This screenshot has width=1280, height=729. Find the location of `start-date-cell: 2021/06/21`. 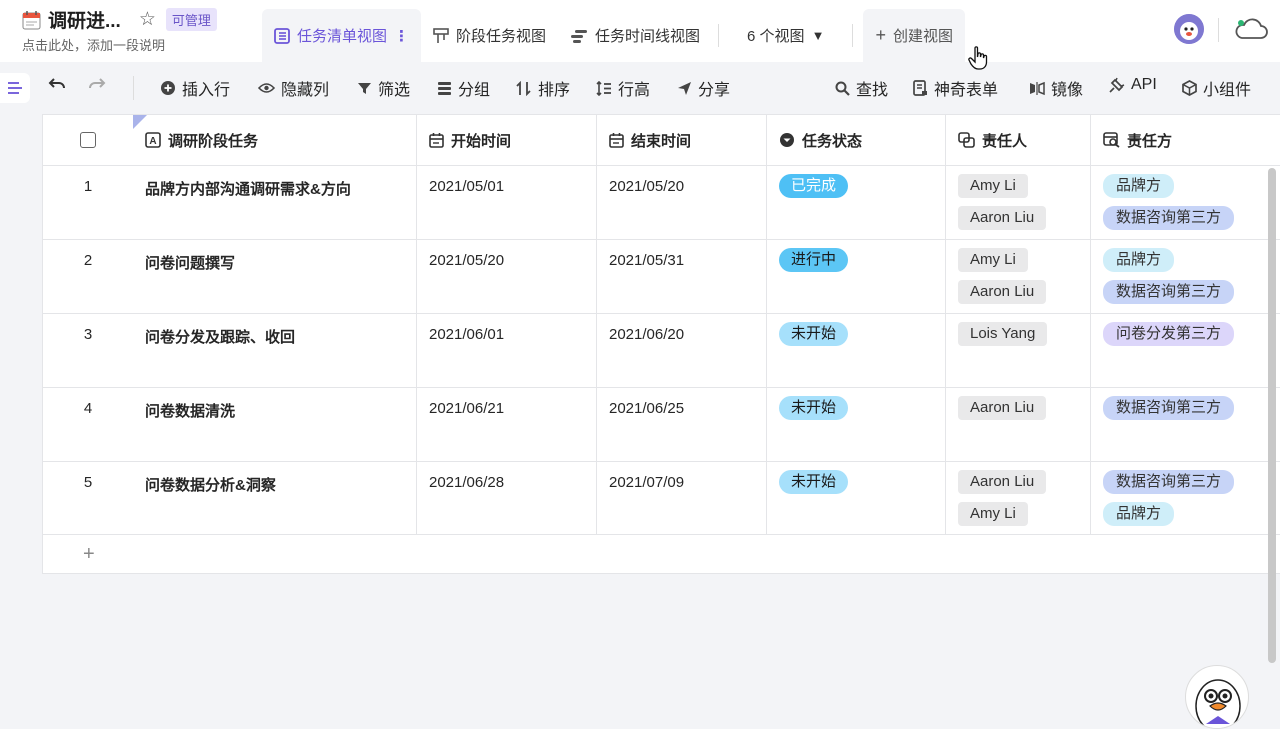

start-date-cell: 2021/06/21 is located at coordinates (507, 424).